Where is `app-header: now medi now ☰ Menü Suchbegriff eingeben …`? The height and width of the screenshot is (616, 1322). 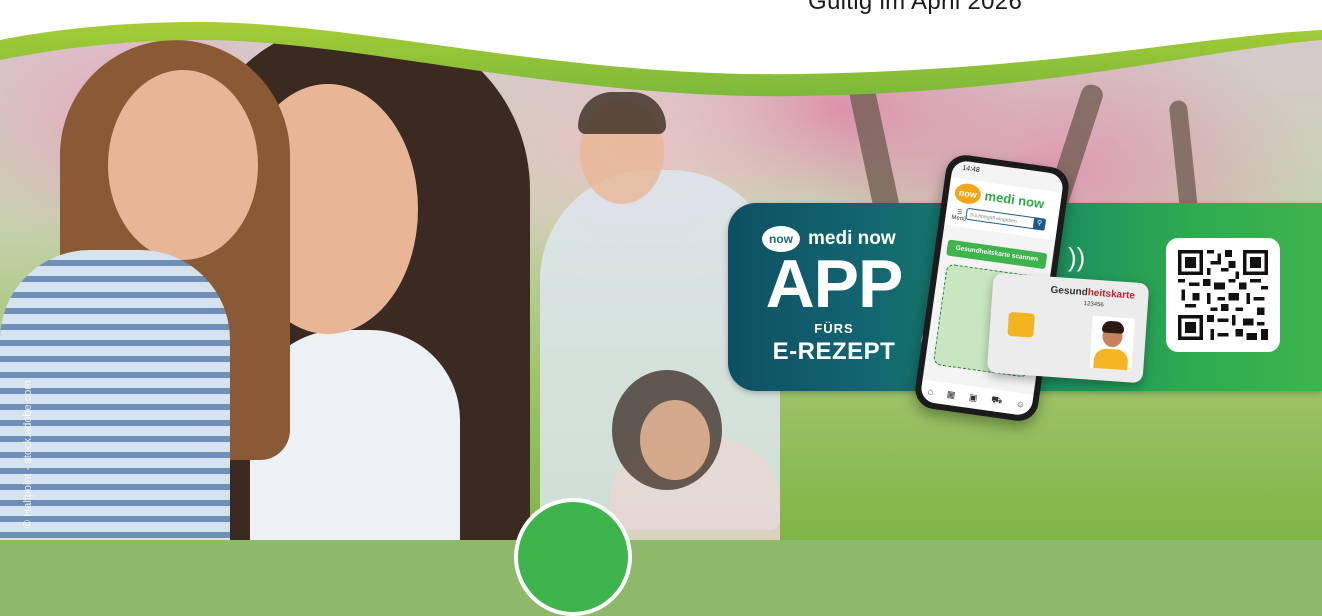
app-header: now medi now ☰ Menü Suchbegriff eingeben … is located at coordinates (1003, 209).